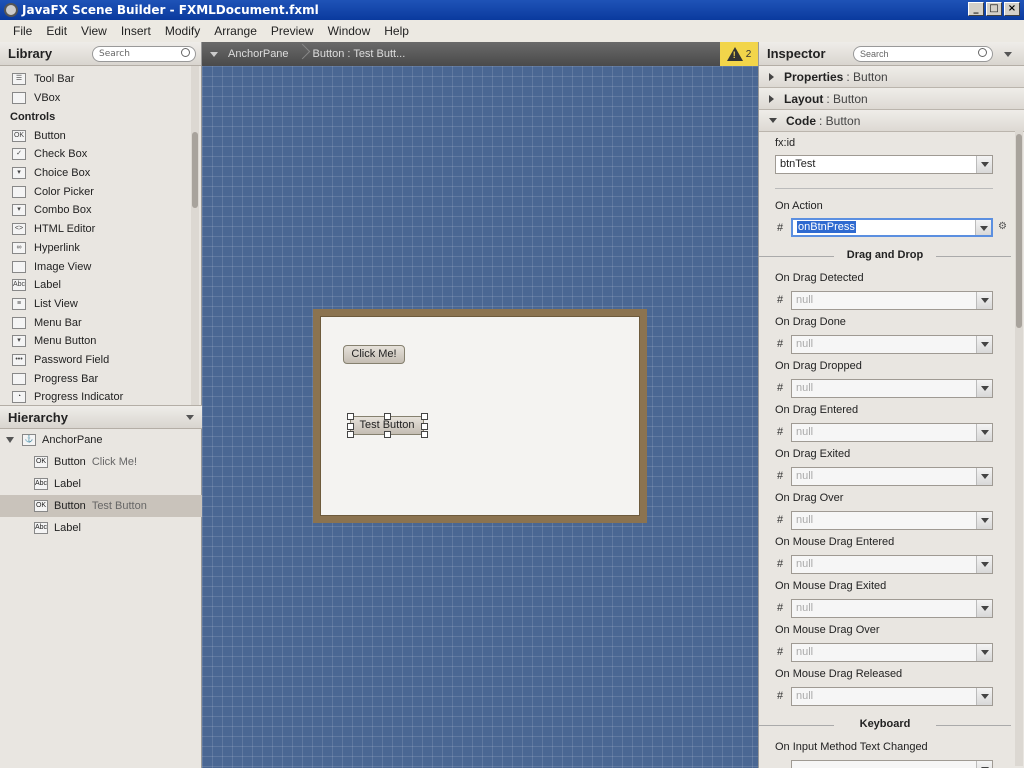 This screenshot has height=768, width=1024. Describe the element at coordinates (1019, 448) in the screenshot. I see `inspector-scrollbar` at that location.